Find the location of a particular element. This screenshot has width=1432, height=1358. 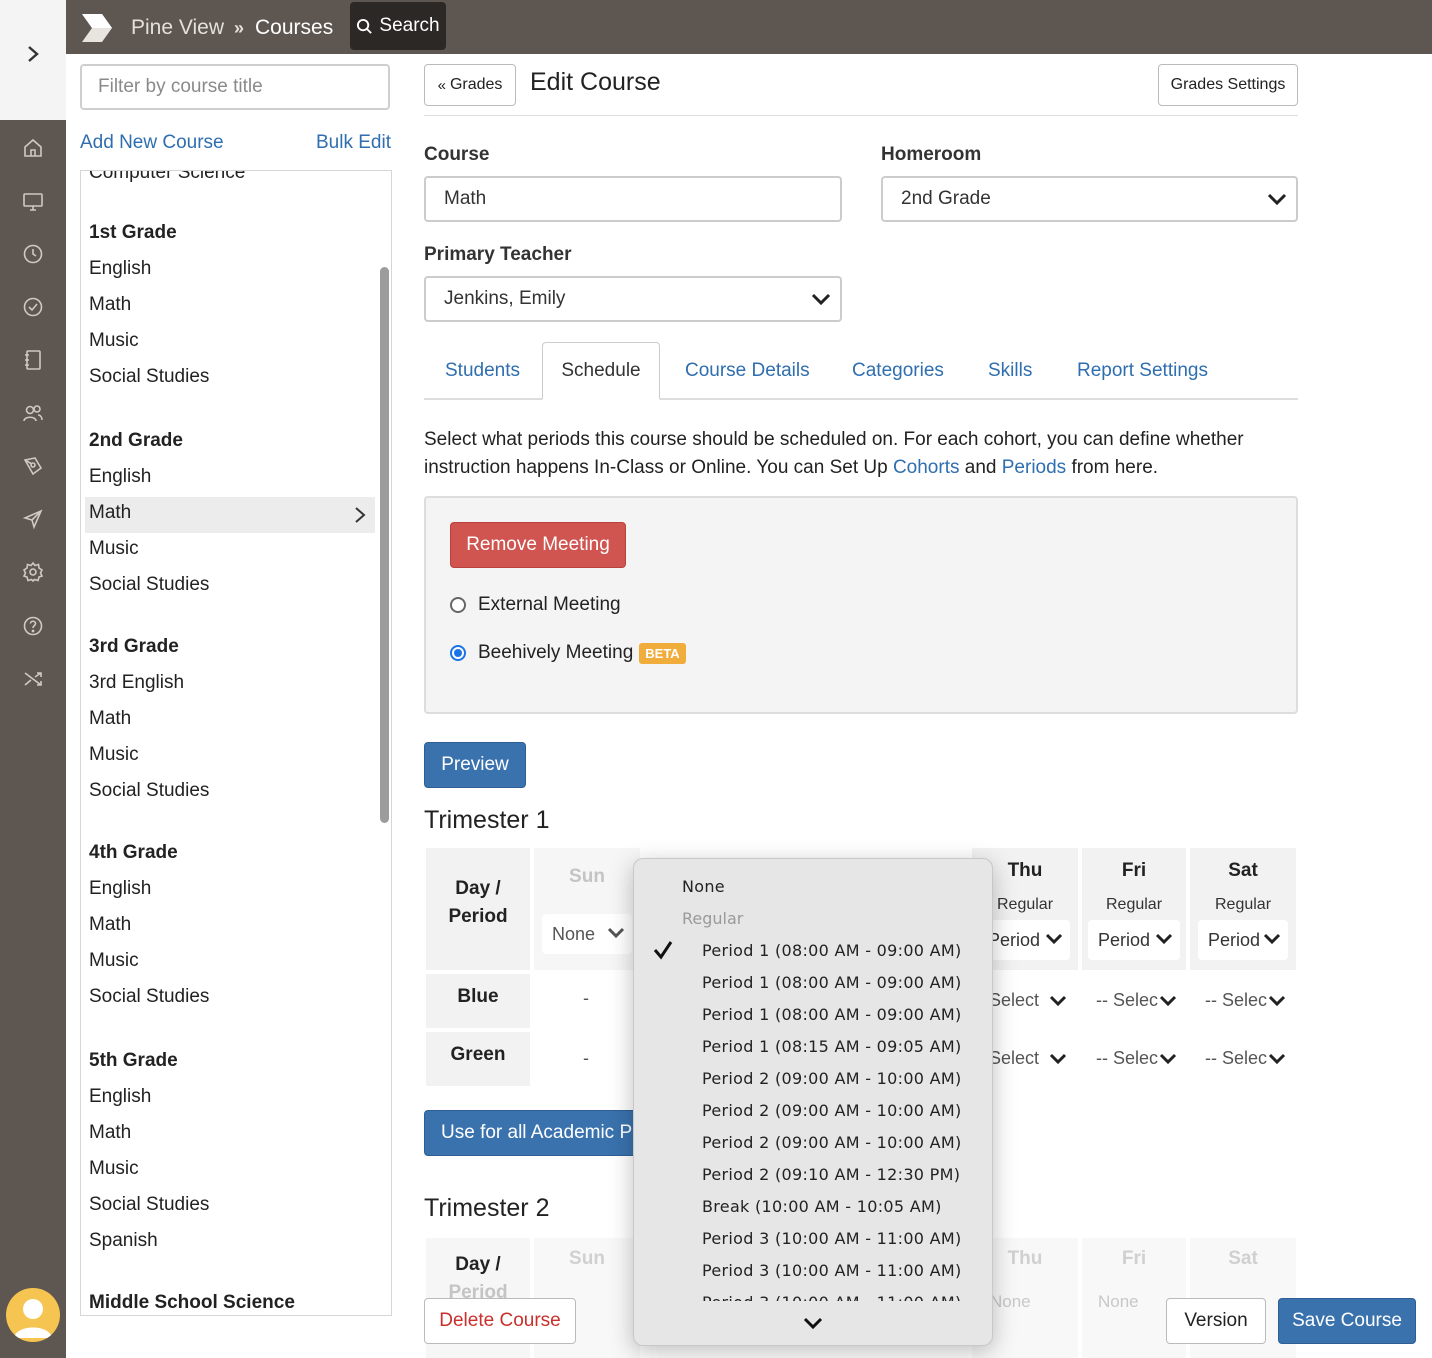

sun-green-empty: - is located at coordinates (586, 1058).